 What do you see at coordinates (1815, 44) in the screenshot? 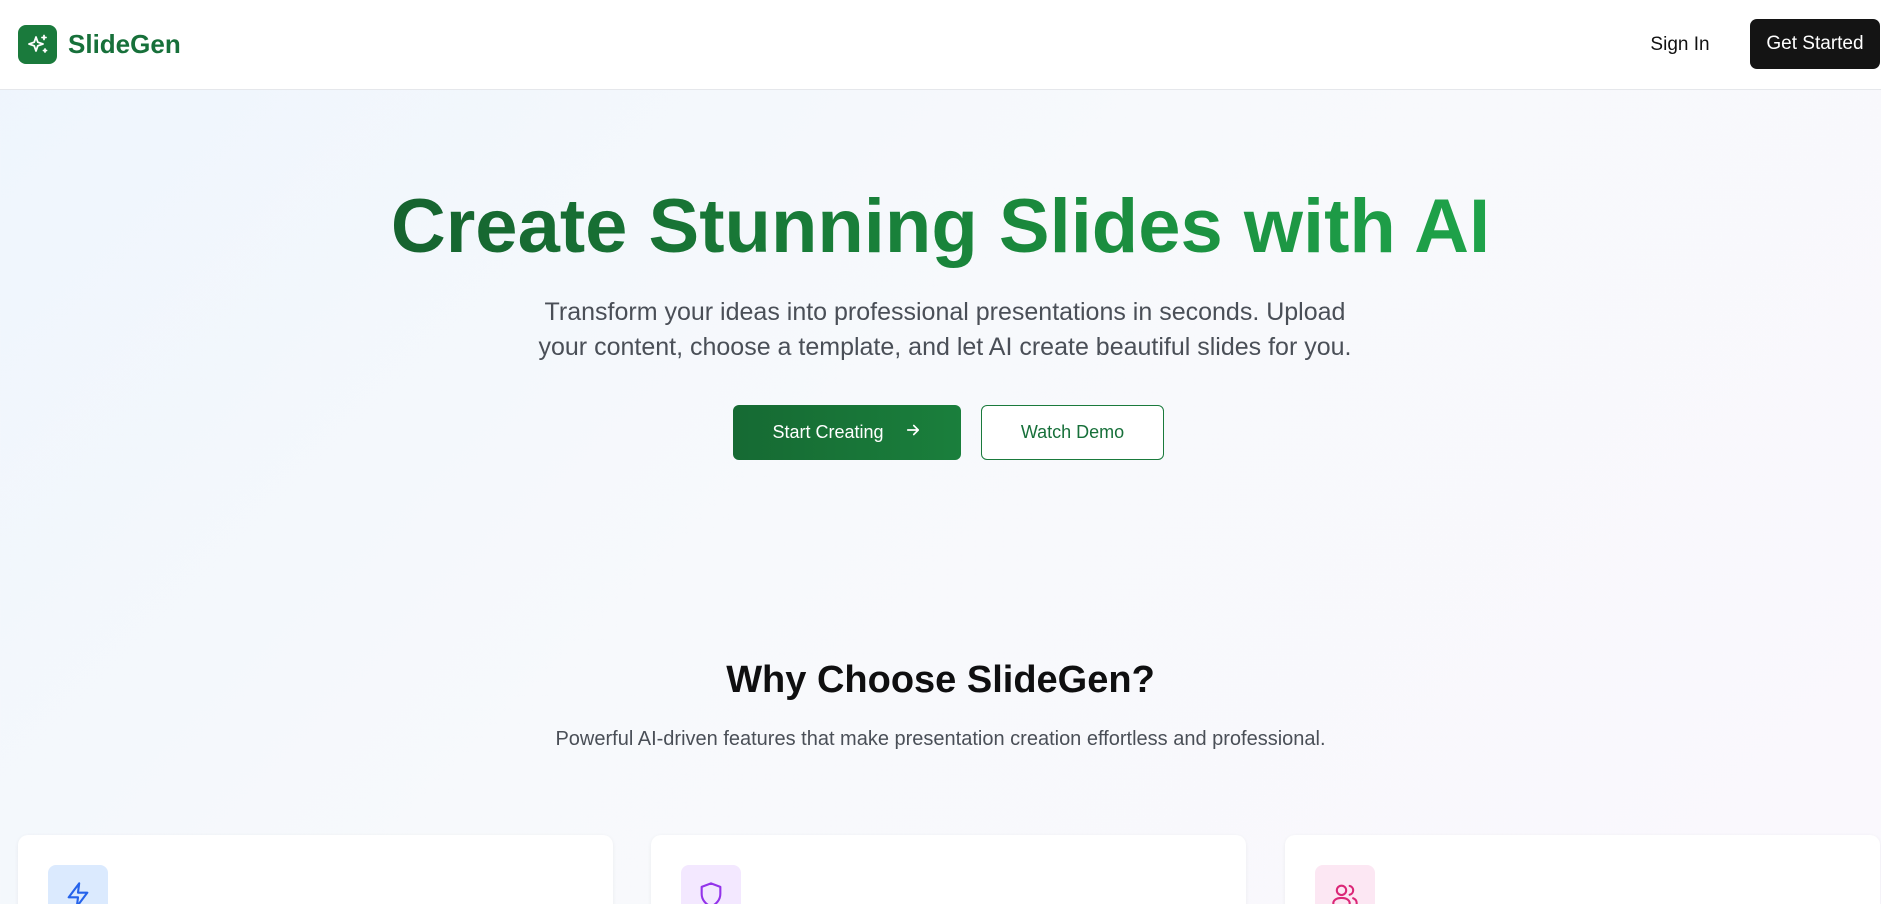
I see `get-started-button: Get Started` at bounding box center [1815, 44].